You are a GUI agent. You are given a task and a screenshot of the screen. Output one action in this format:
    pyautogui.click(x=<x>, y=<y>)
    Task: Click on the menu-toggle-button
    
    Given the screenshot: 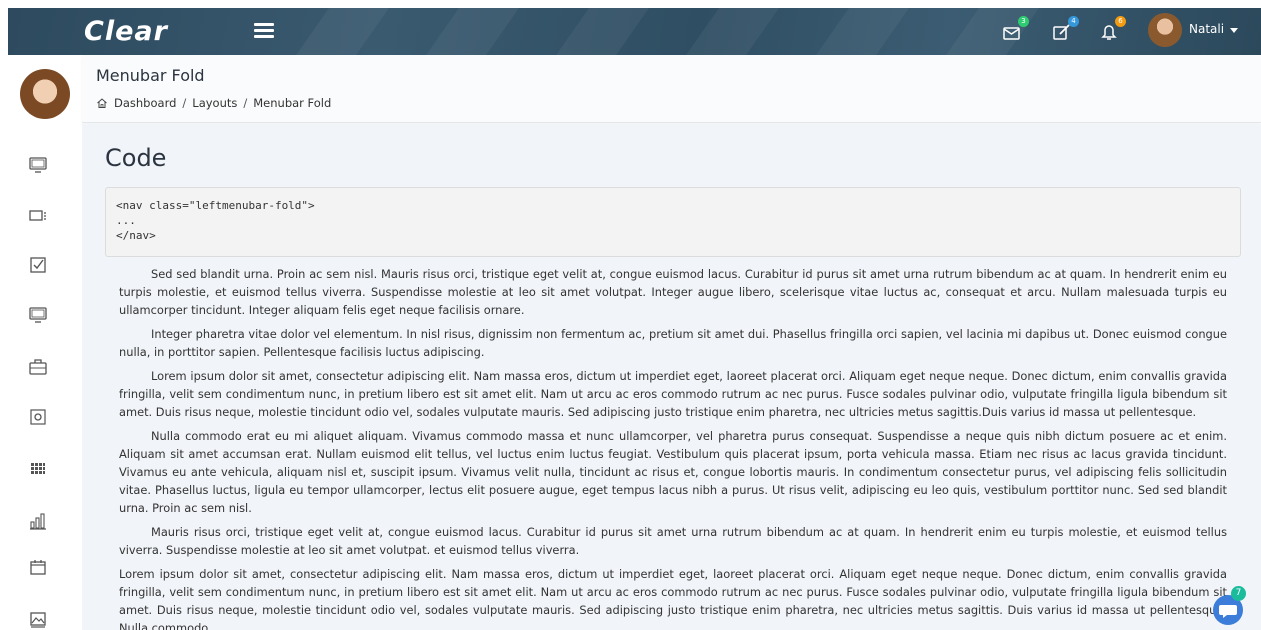 What is the action you would take?
    pyautogui.click(x=264, y=31)
    